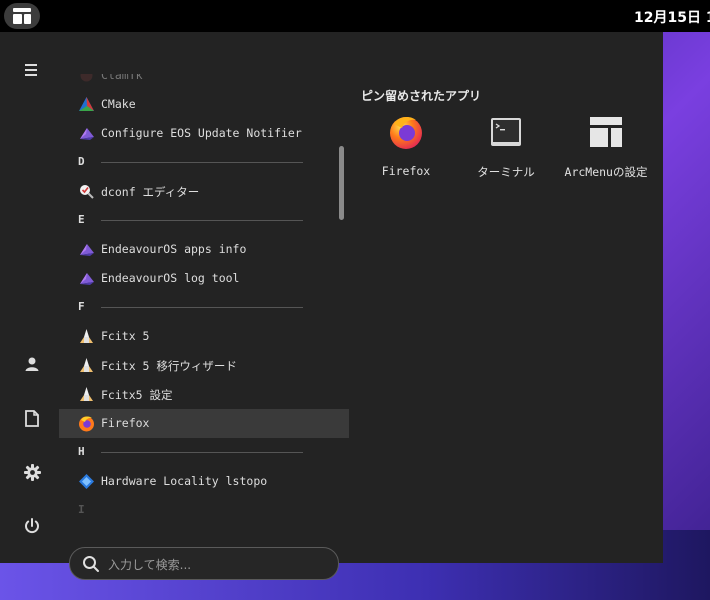 This screenshot has width=710, height=600. What do you see at coordinates (204, 191) in the screenshot?
I see `app-list-item: dconf エディター` at bounding box center [204, 191].